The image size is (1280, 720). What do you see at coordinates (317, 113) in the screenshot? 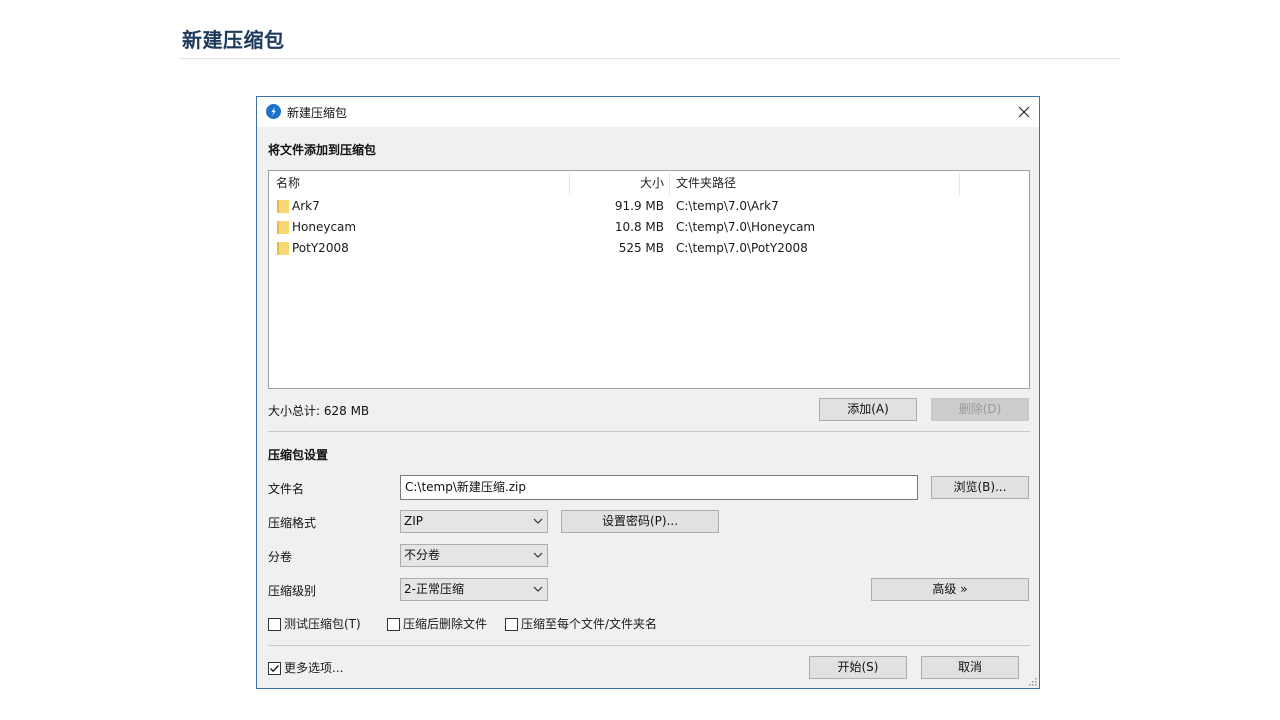
I see `dialog-title: 新建压缩包` at bounding box center [317, 113].